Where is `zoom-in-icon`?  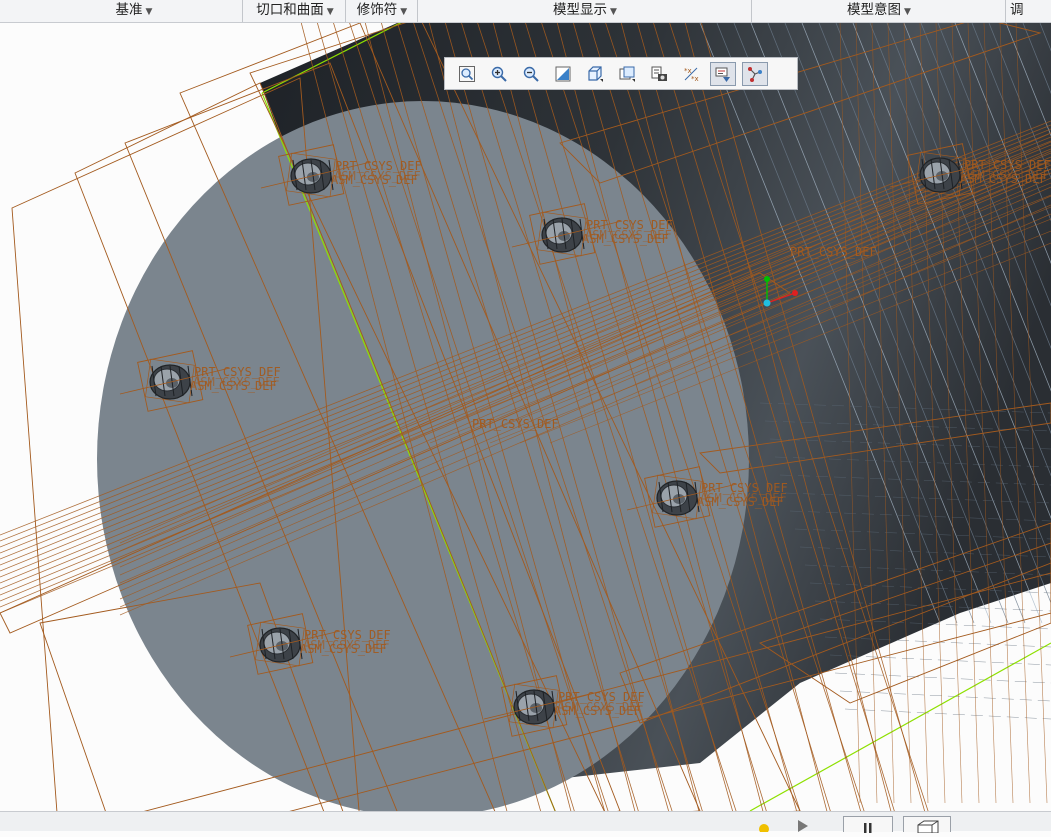 zoom-in-icon is located at coordinates (499, 74).